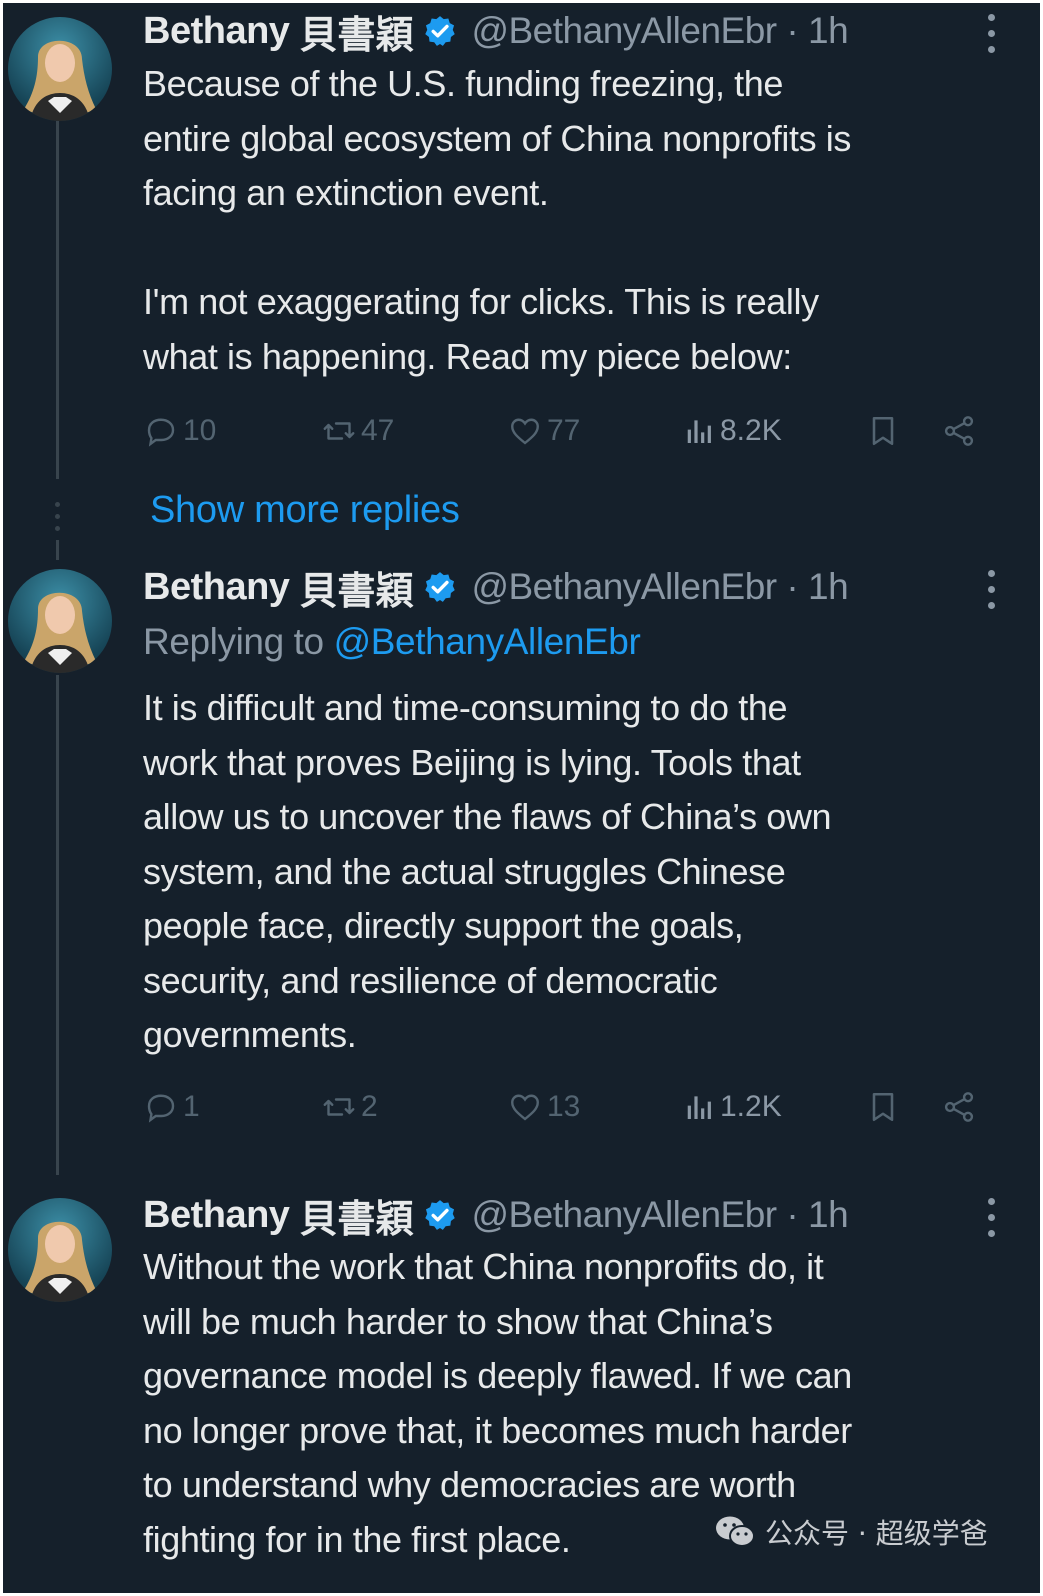 Image resolution: width=1043 pixels, height=1596 pixels. Describe the element at coordinates (58, 520) in the screenshot. I see `thread-gap-dots` at that location.